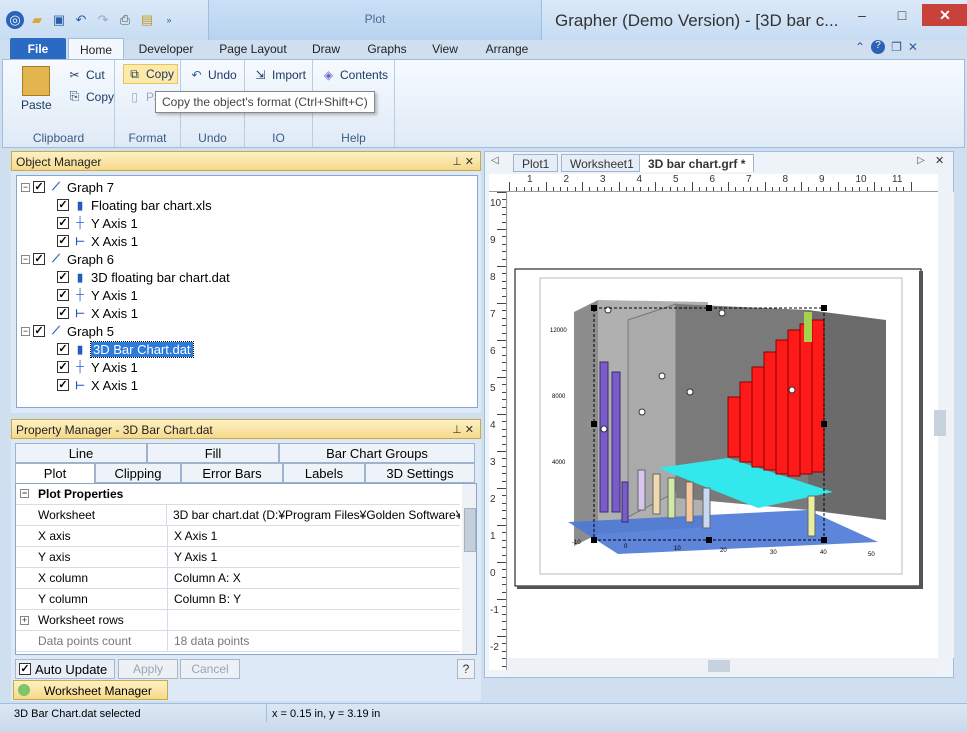 The height and width of the screenshot is (732, 967). I want to click on property-value: 18 data points, so click(208, 641).